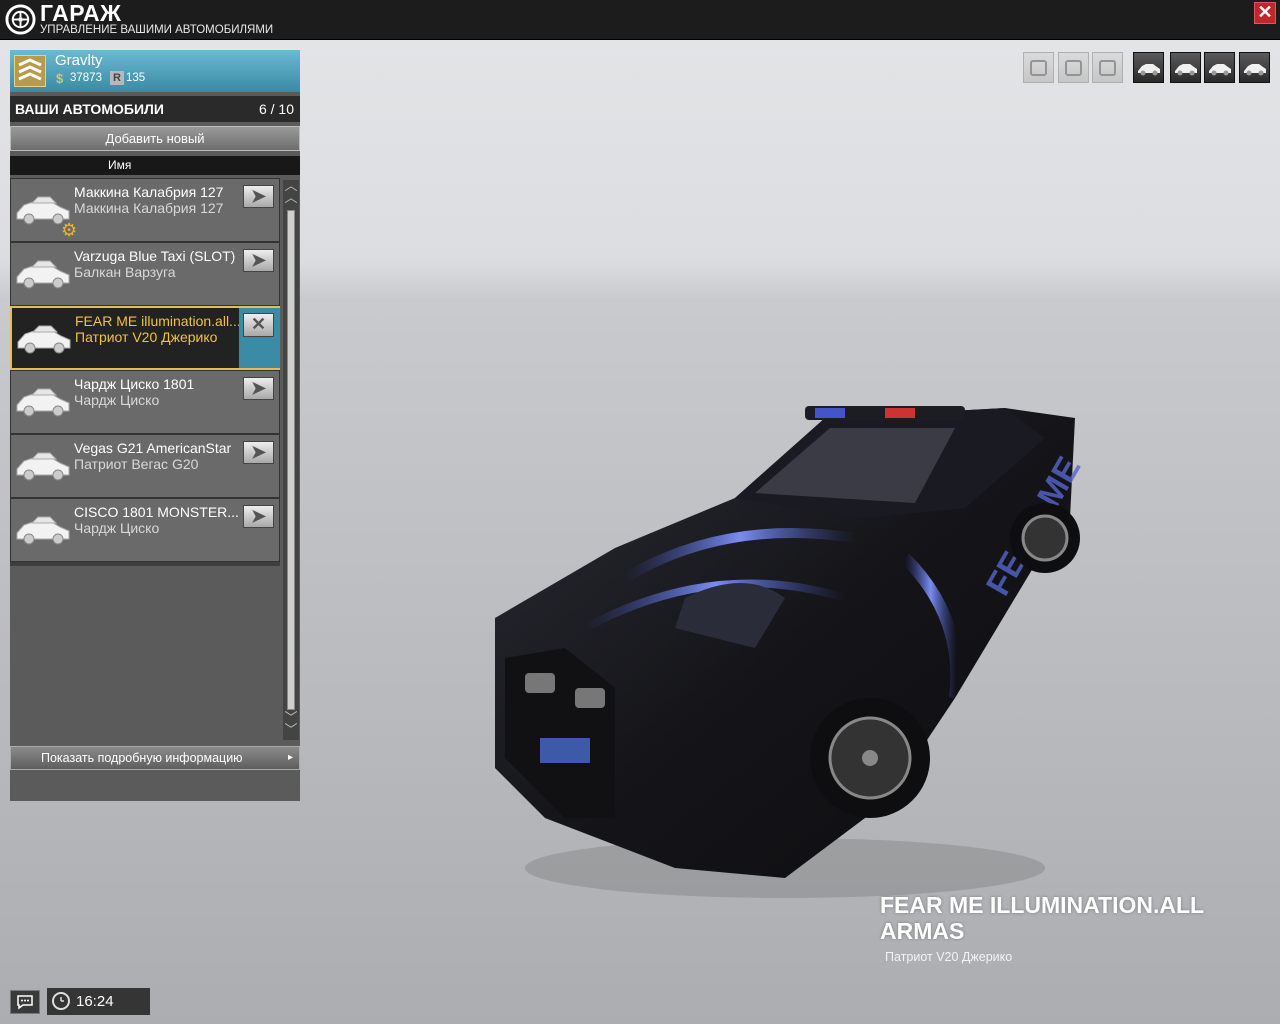 The image size is (1280, 1024). Describe the element at coordinates (86, 78) in the screenshot. I see `credits-value: 37873` at that location.